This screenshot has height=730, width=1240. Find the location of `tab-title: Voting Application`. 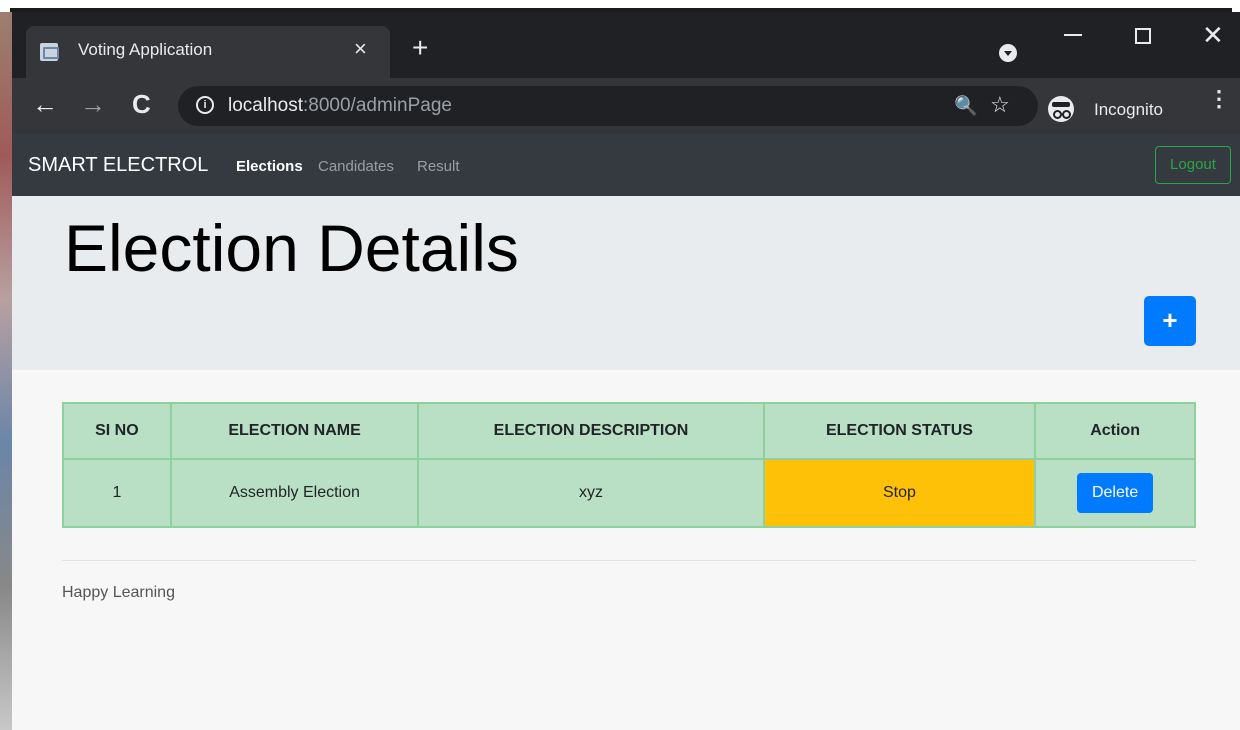

tab-title: Voting Application is located at coordinates (145, 49).